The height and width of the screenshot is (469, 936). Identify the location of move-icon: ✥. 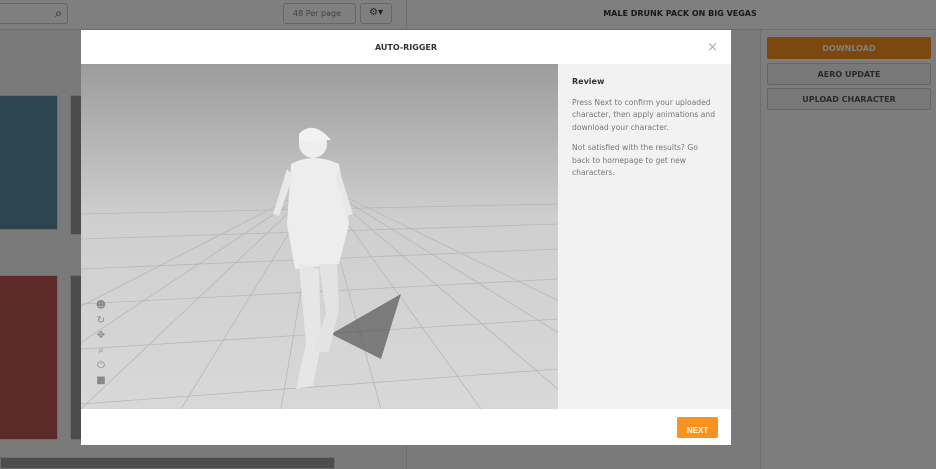
(101, 335).